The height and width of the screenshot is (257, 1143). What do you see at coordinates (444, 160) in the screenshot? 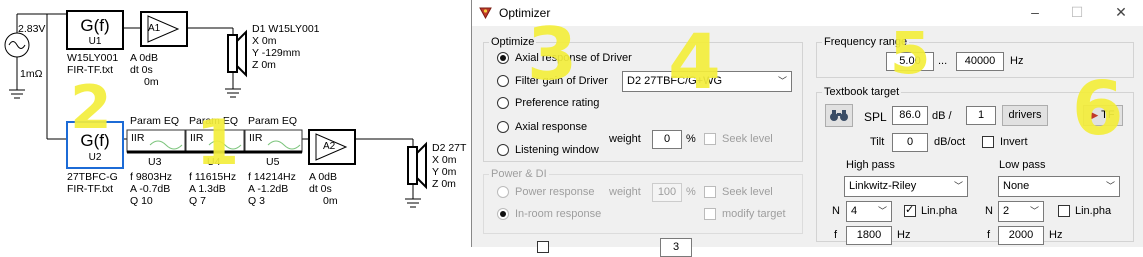
I see `driver2-x: X 0m` at bounding box center [444, 160].